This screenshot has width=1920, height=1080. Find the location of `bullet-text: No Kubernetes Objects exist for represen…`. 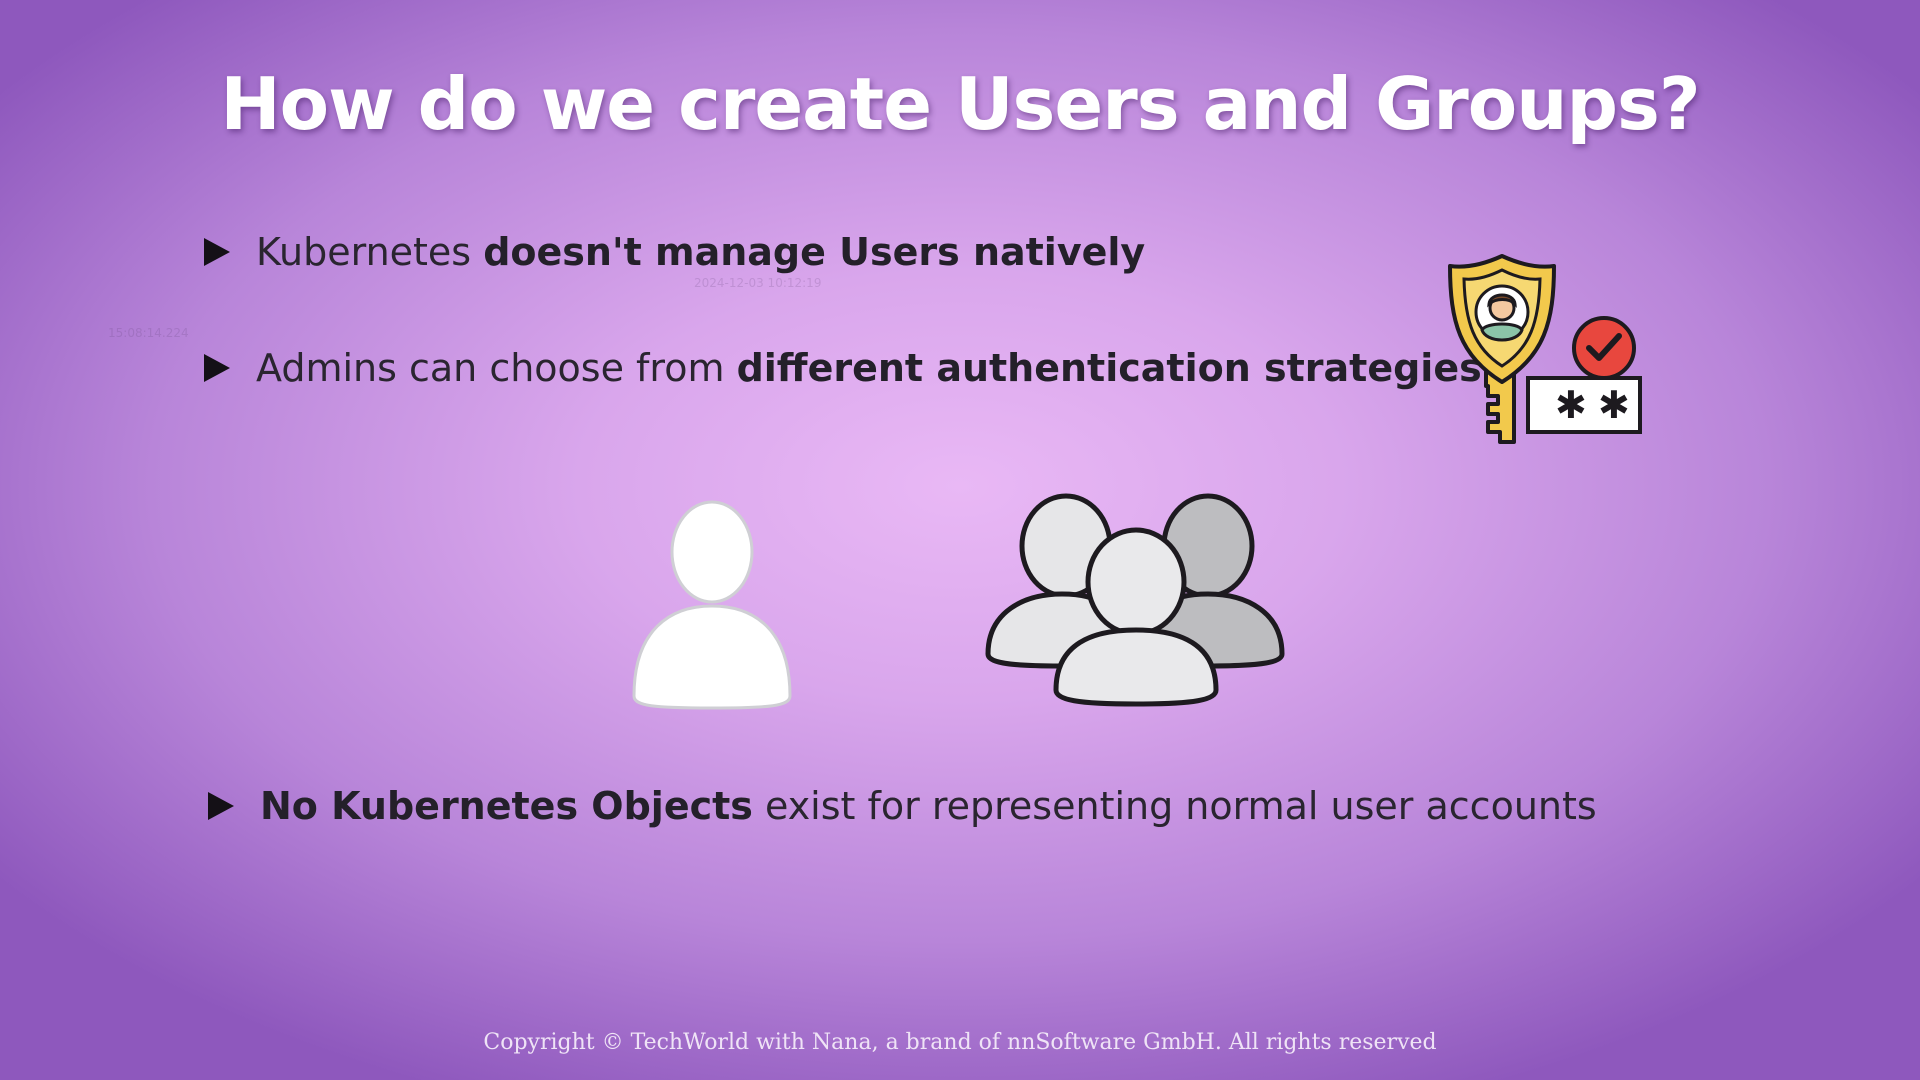

bullet-text: No Kubernetes Objects exist for represen… is located at coordinates (928, 806).